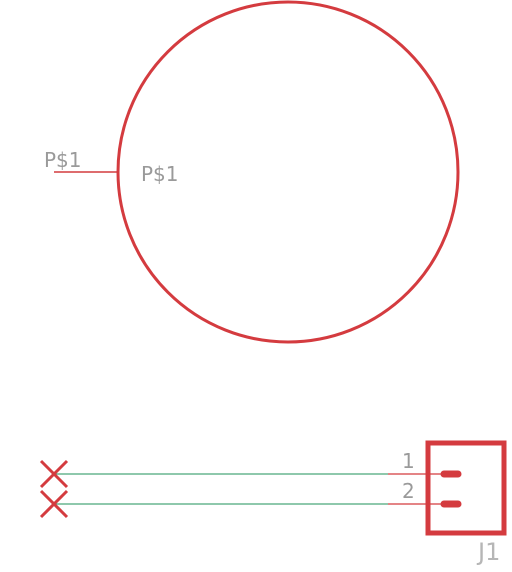 The height and width of the screenshot is (572, 512). What do you see at coordinates (488, 552) in the screenshot?
I see `connector-designator: J1` at bounding box center [488, 552].